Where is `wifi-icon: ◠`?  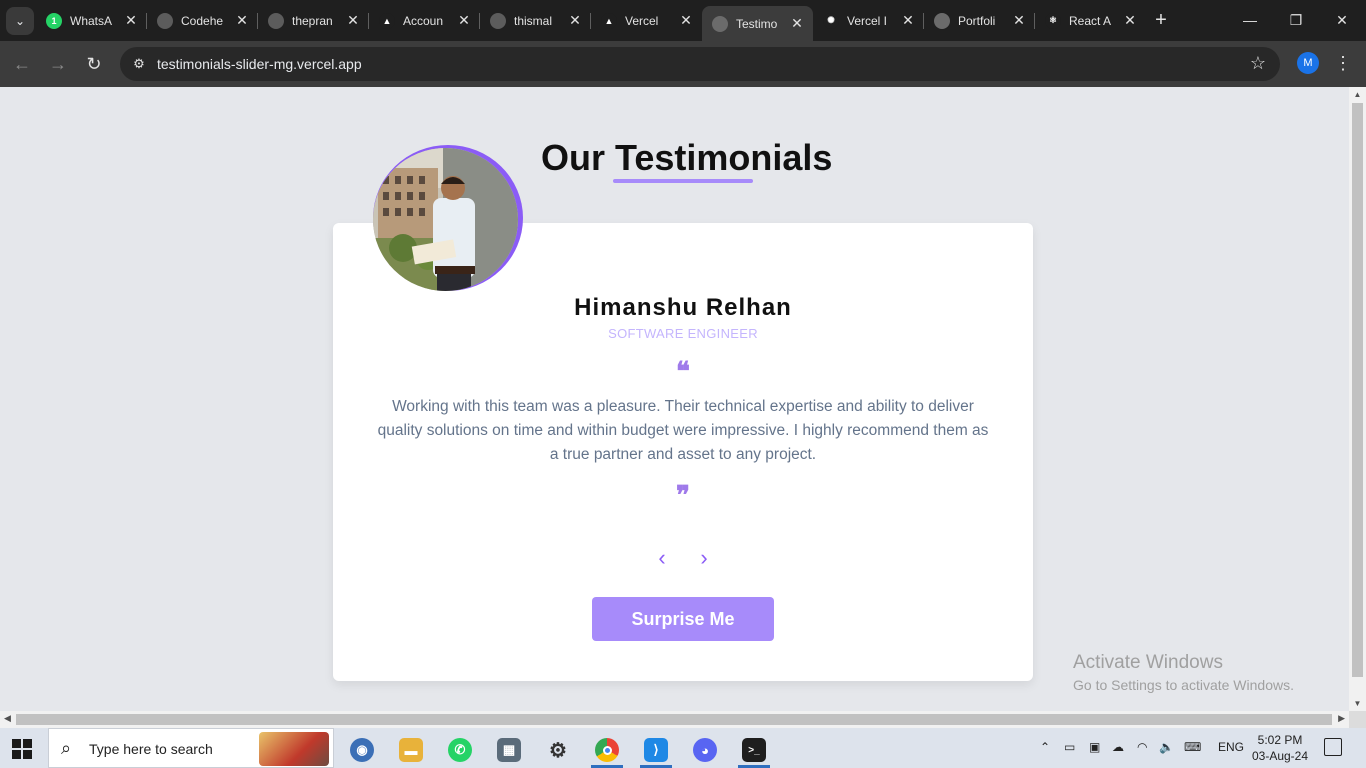
wifi-icon: ◠ is located at coordinates (1142, 747).